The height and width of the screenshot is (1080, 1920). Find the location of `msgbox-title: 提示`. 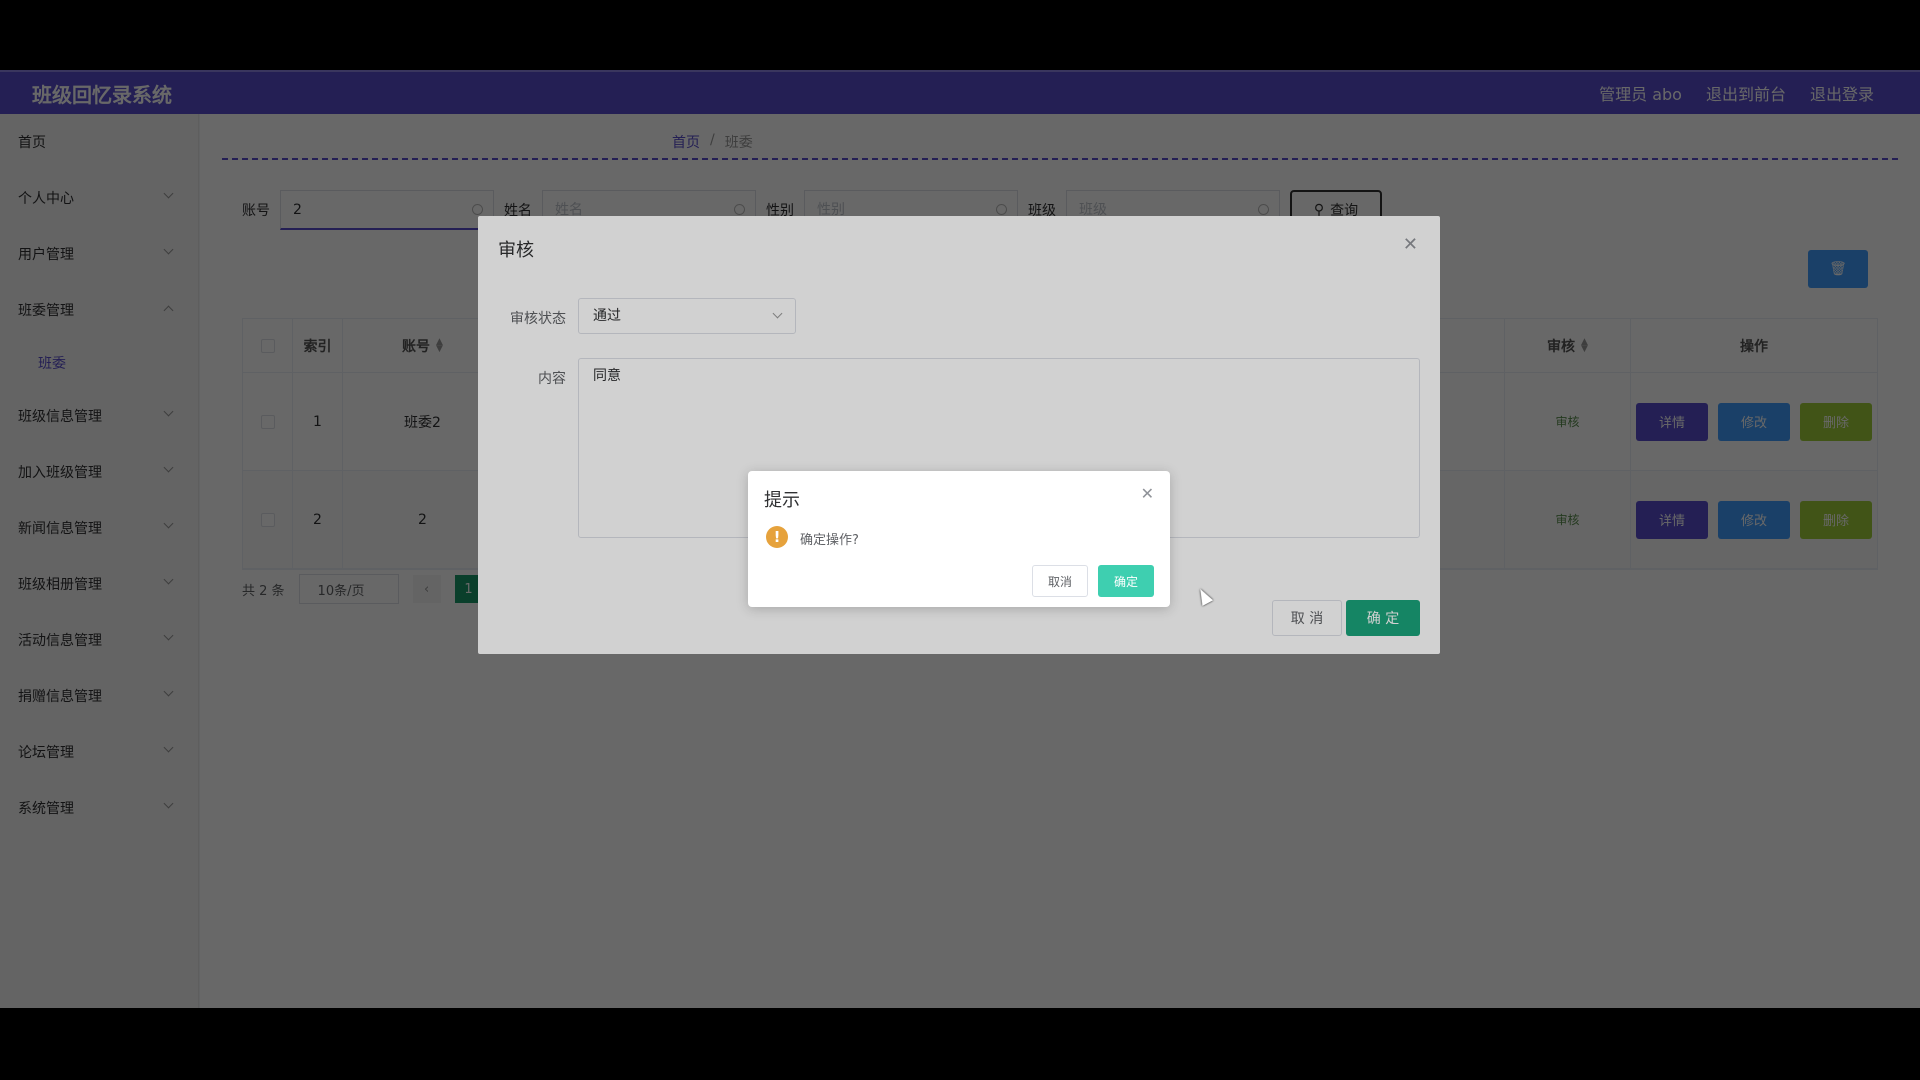

msgbox-title: 提示 is located at coordinates (782, 500).